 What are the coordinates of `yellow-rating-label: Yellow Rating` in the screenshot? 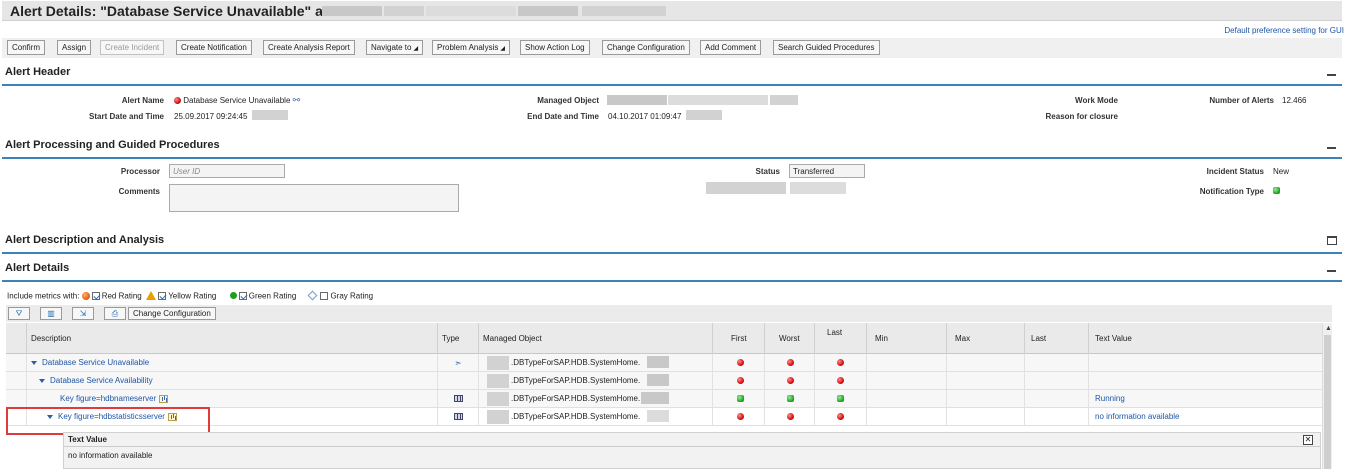 It's located at (192, 296).